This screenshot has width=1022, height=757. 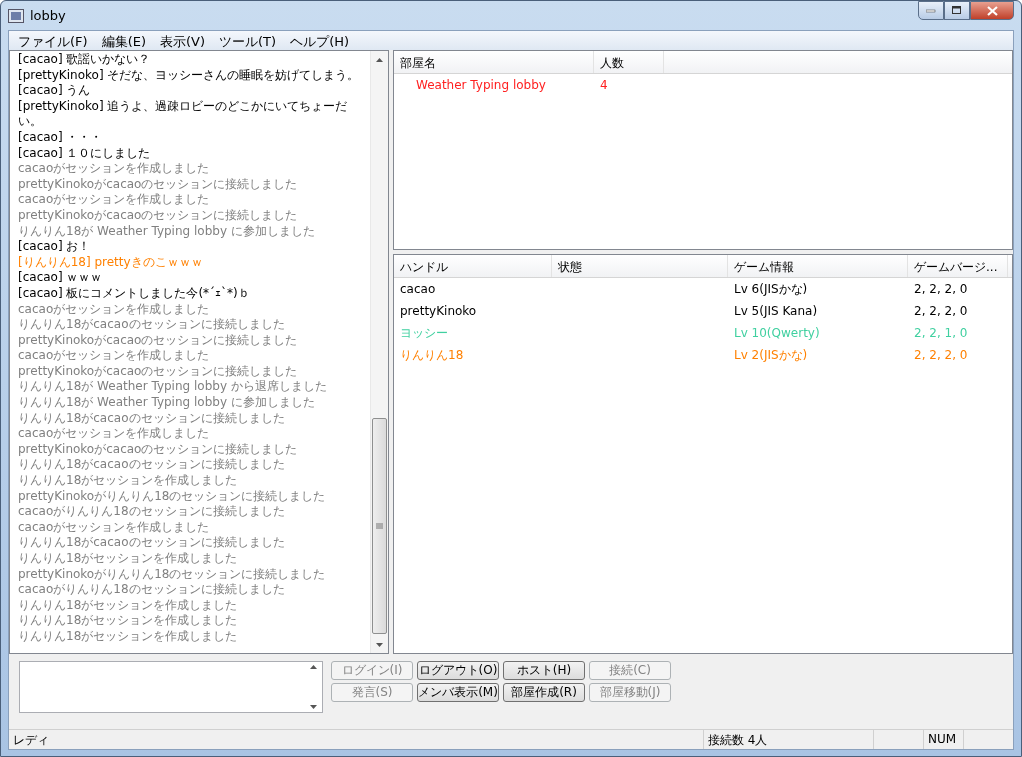 I want to click on scrollbar-thumb, so click(x=379, y=526).